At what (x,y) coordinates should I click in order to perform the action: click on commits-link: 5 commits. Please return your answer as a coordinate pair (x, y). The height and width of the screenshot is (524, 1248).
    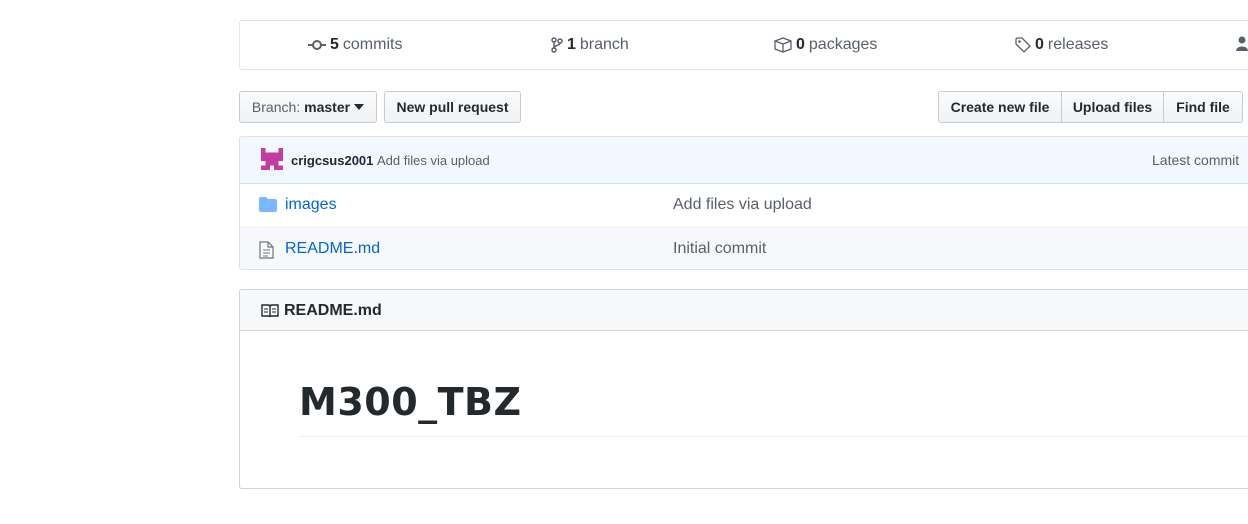
    Looking at the image, I should click on (355, 45).